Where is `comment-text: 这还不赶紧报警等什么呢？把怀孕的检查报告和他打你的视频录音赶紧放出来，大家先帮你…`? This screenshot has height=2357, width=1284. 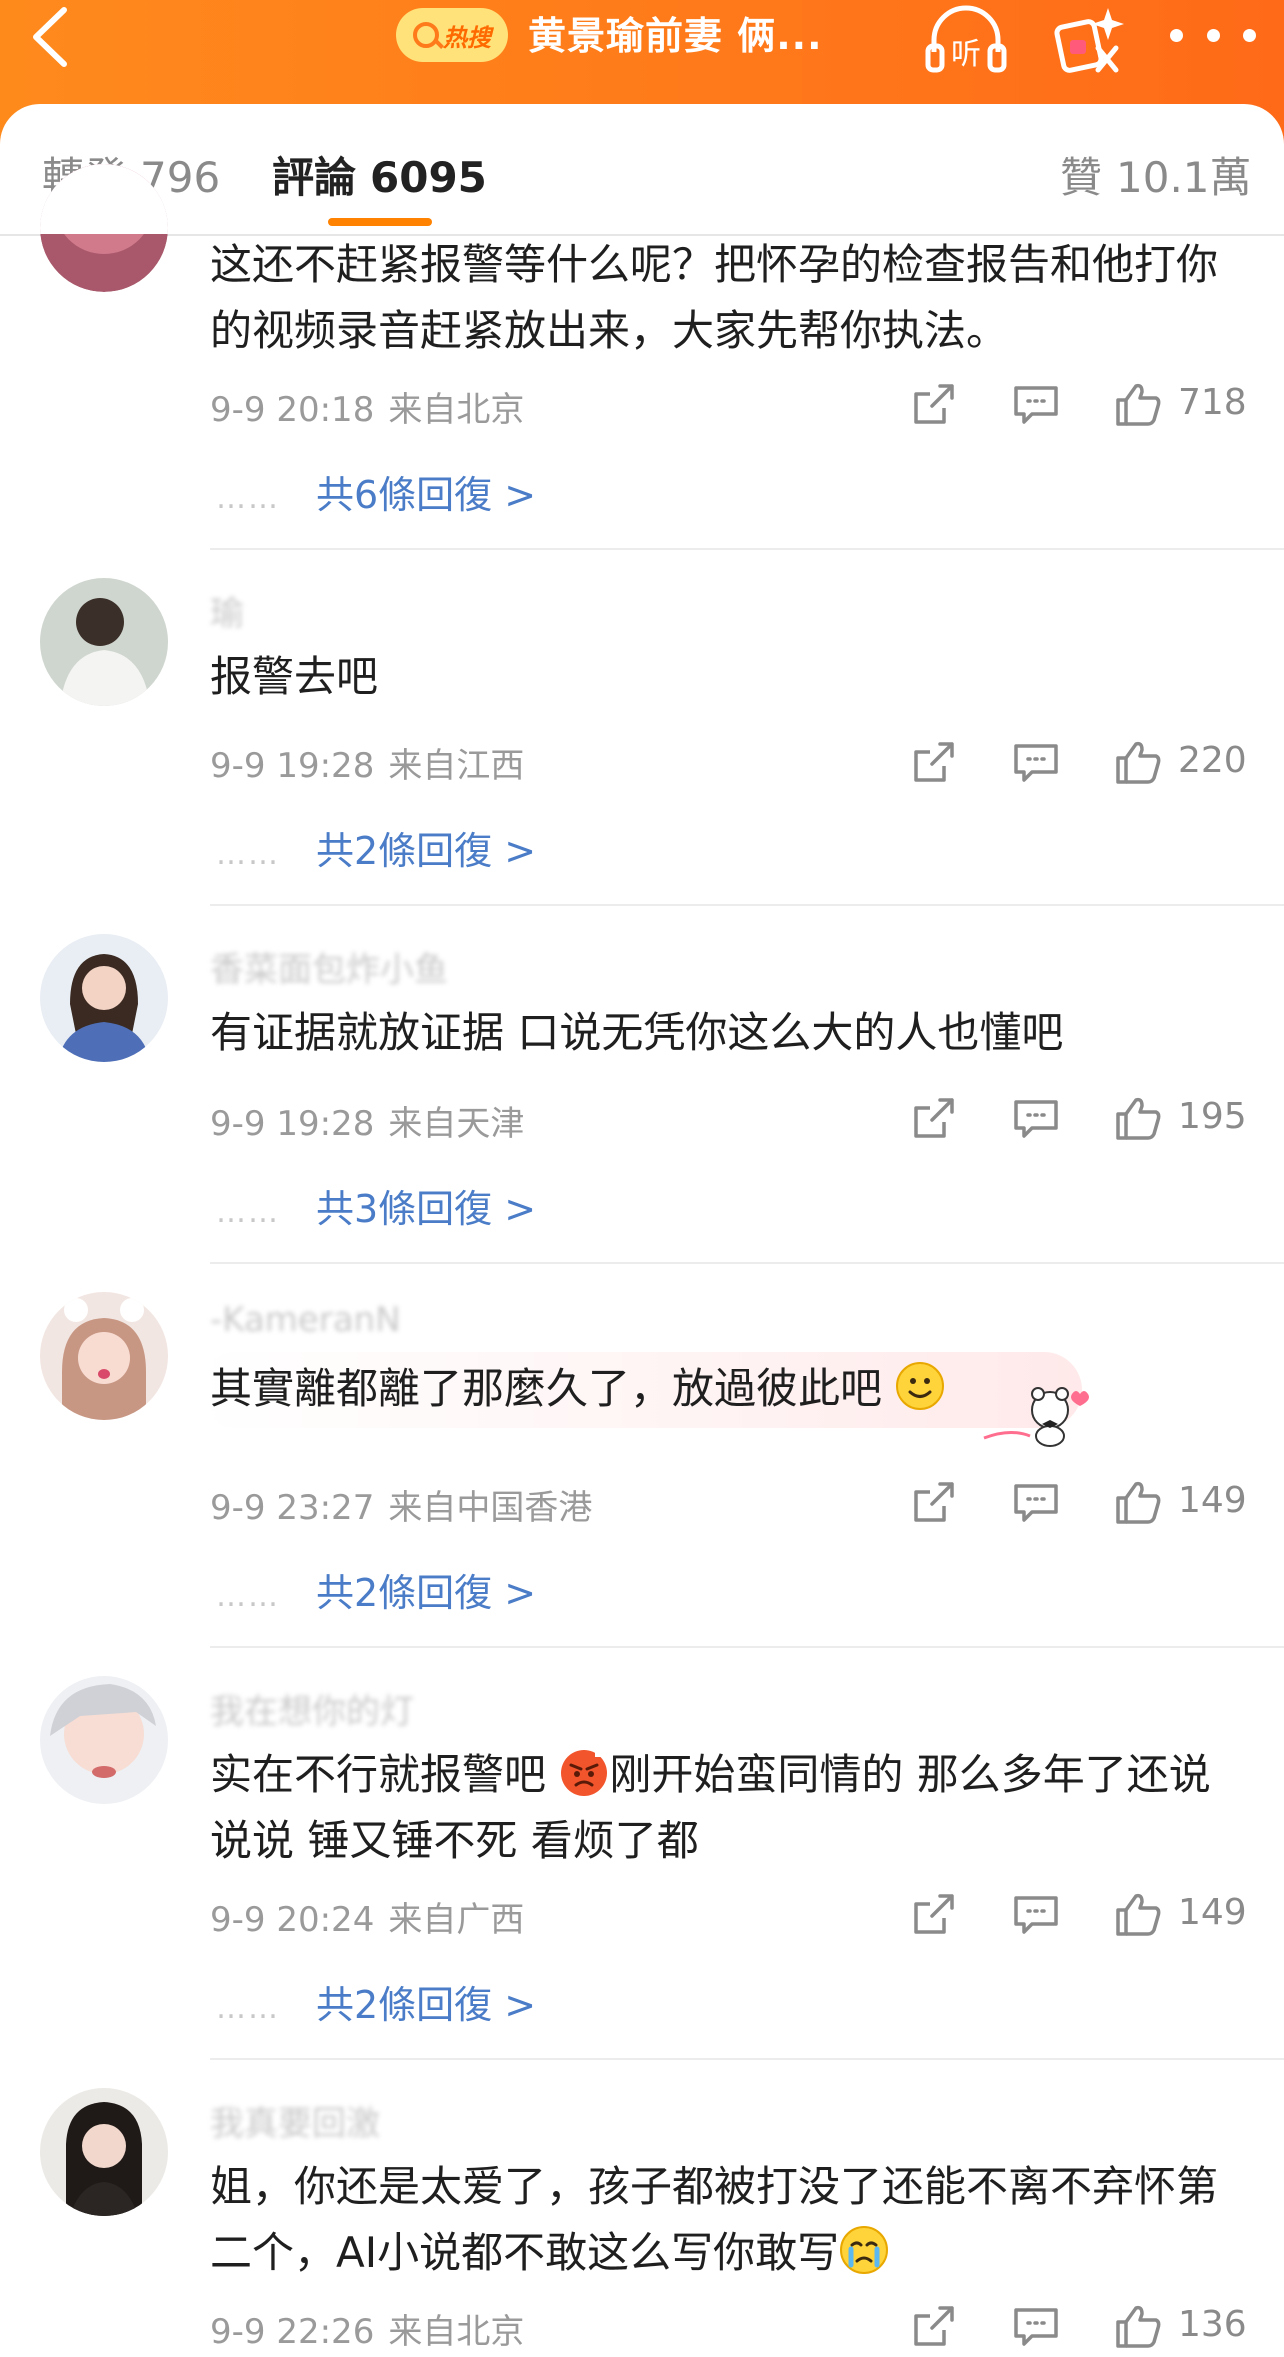 comment-text: 这还不赶紧报警等什么呢？把怀孕的检查报告和他打你的视频录音赶紧放出来，大家先帮你… is located at coordinates (714, 297).